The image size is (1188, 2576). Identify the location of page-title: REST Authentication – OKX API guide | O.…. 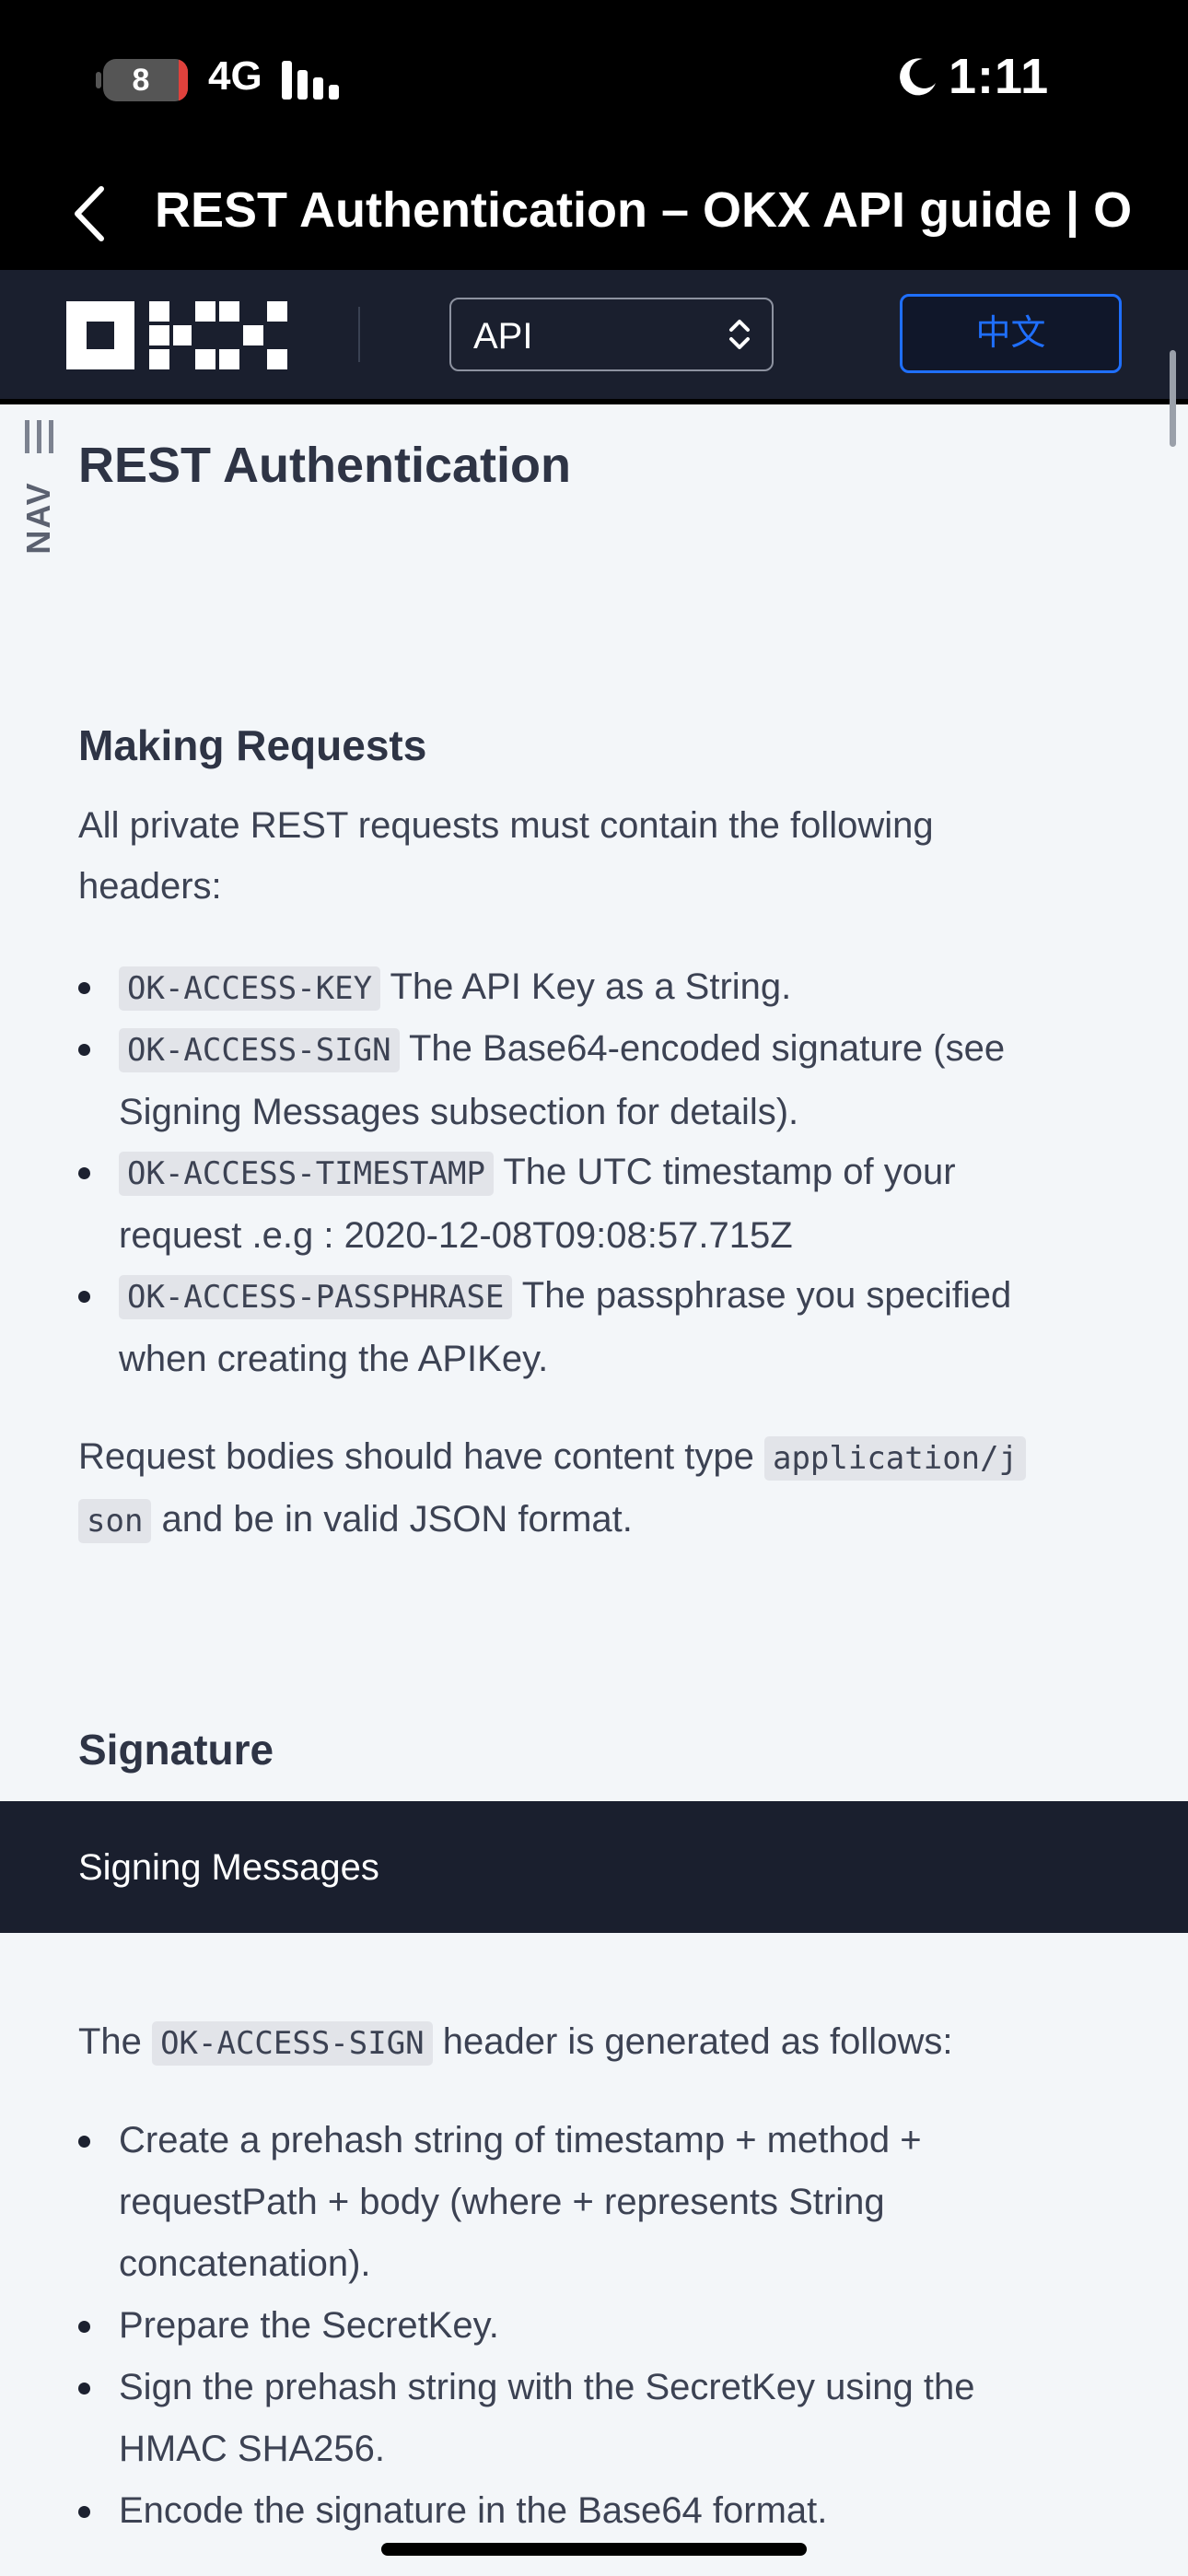
(643, 210).